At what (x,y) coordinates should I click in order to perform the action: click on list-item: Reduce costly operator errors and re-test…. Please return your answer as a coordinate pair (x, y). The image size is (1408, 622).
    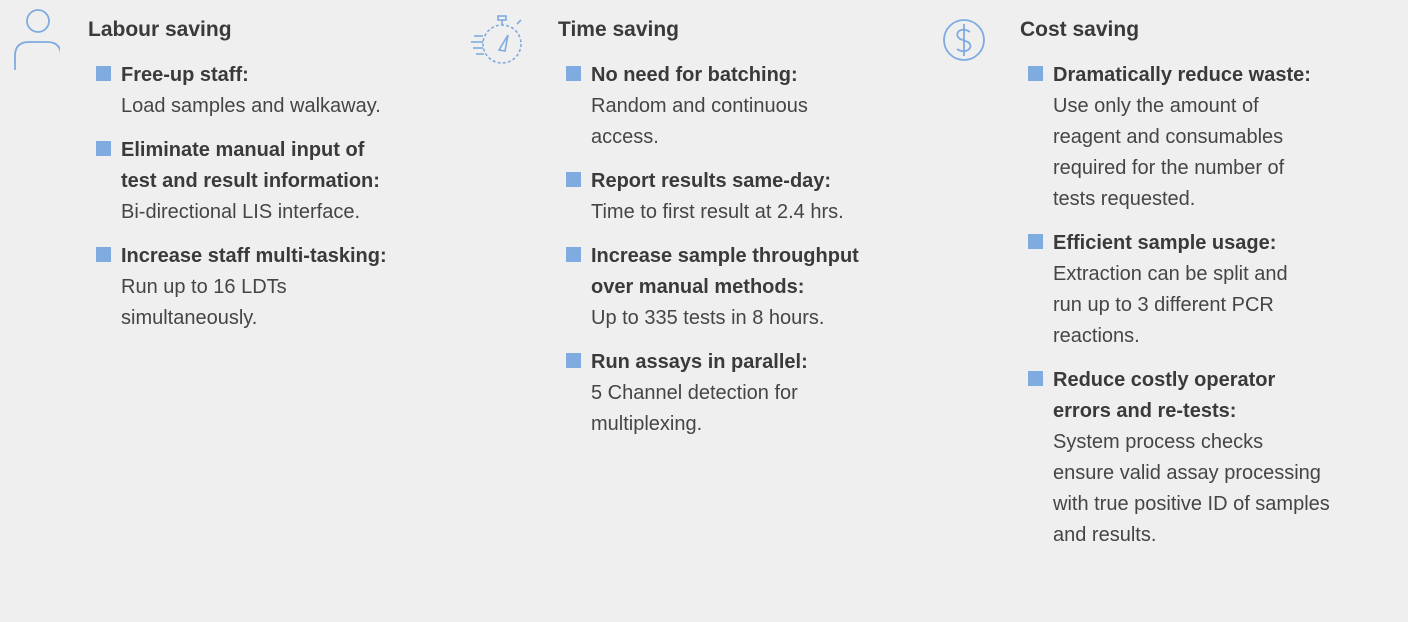
    Looking at the image, I should click on (1213, 458).